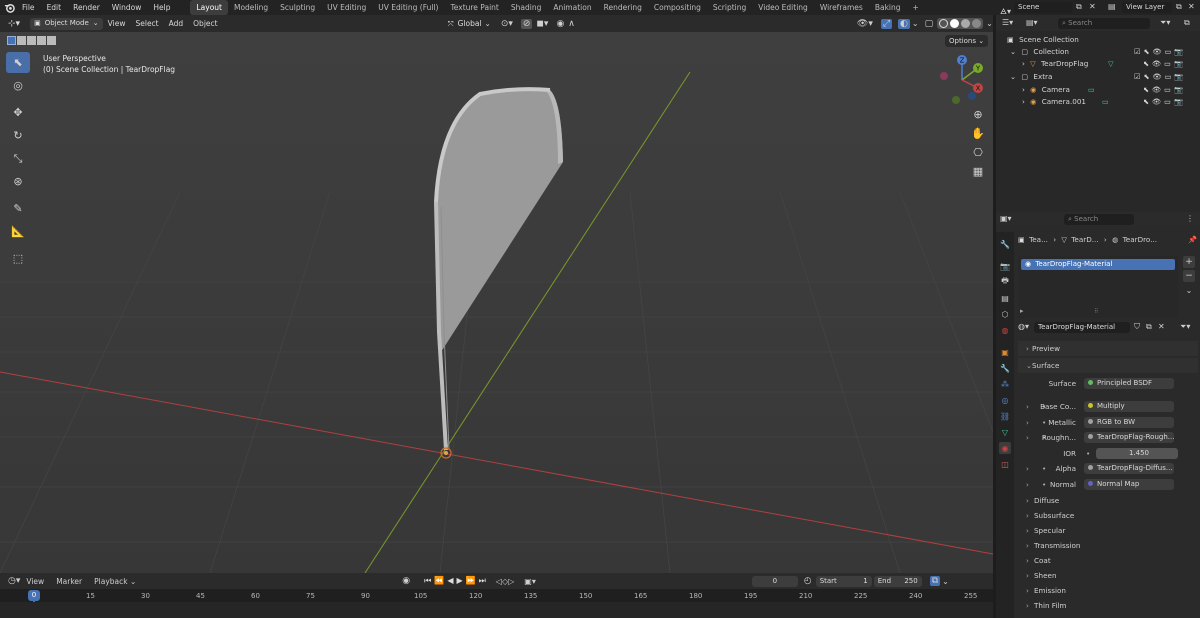  What do you see at coordinates (966, 23) in the screenshot?
I see `material-shading-icon` at bounding box center [966, 23].